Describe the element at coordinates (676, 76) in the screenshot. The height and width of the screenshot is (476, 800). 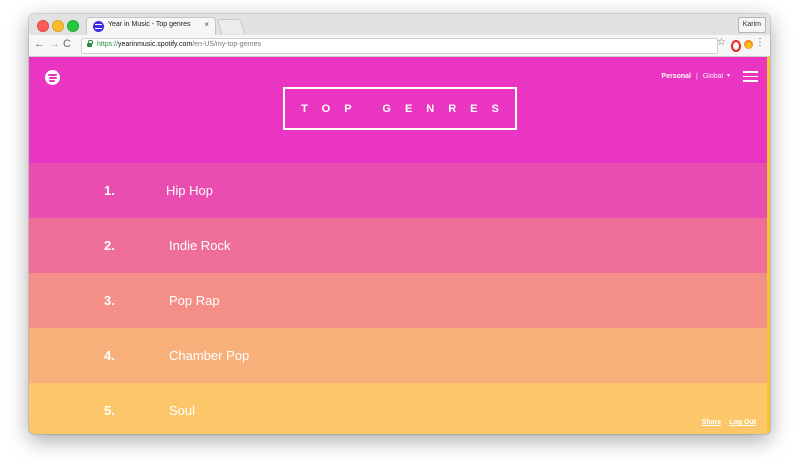
I see `nav-personal-link: Personal` at that location.